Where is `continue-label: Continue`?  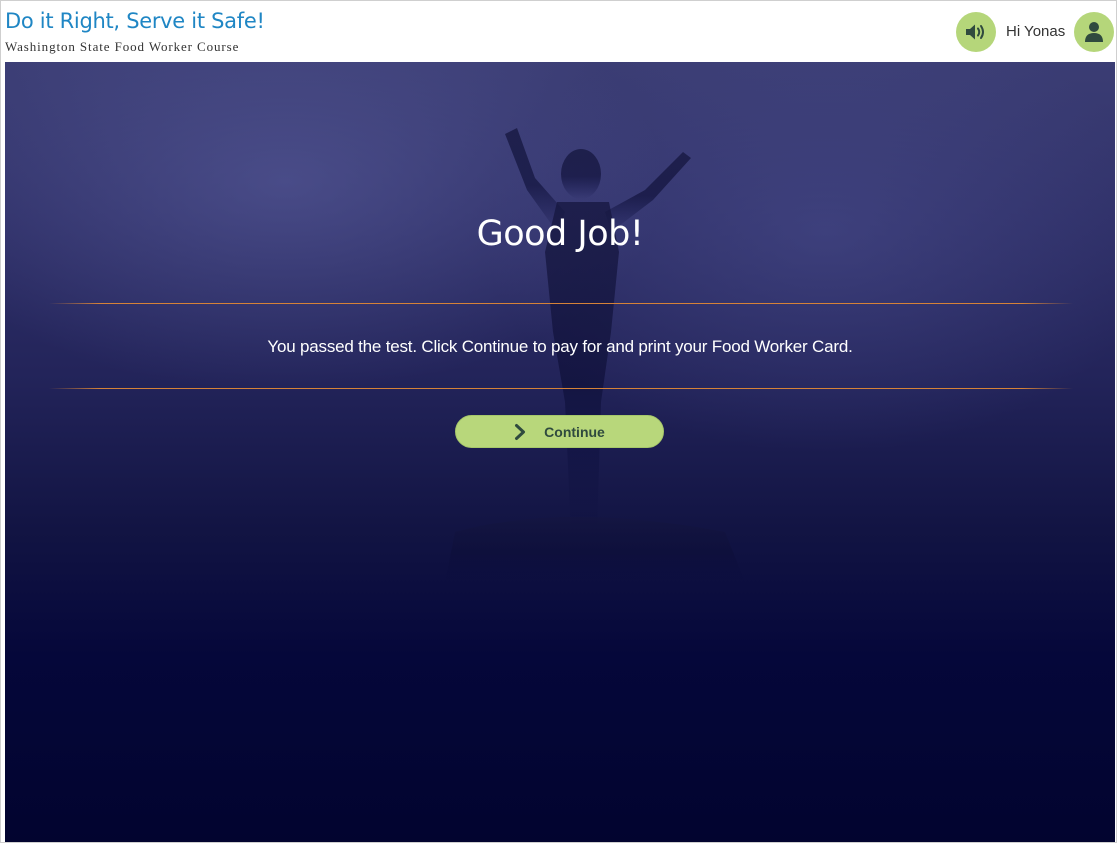 continue-label: Continue is located at coordinates (574, 431).